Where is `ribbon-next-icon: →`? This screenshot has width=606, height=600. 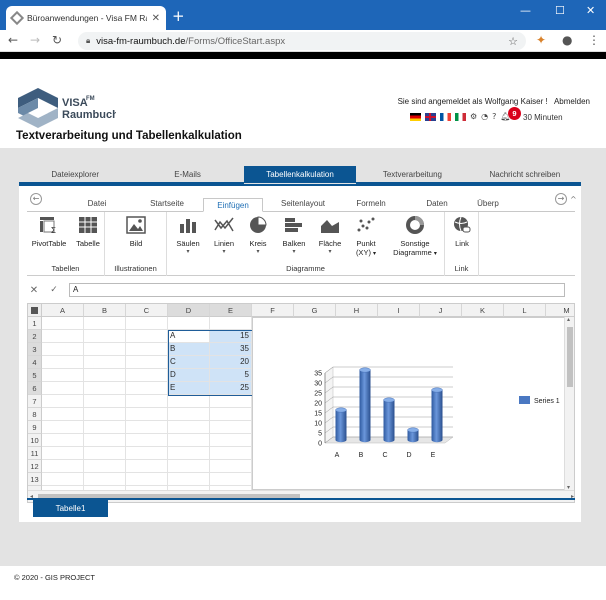
ribbon-next-icon: → is located at coordinates (561, 199).